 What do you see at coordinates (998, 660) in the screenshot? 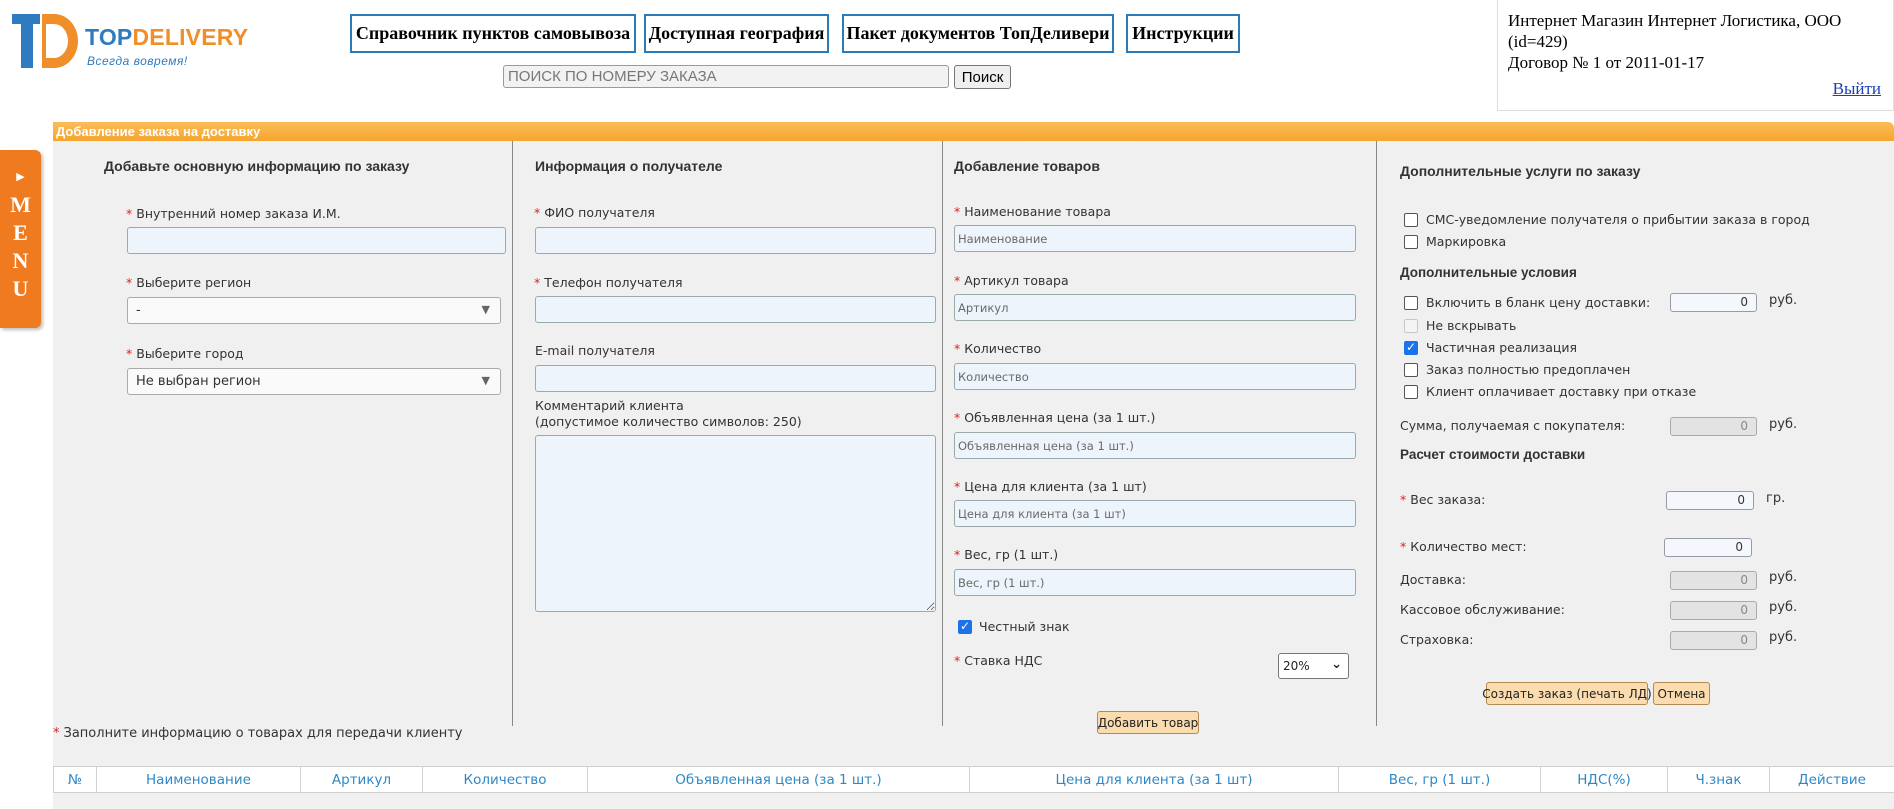
I see `vat-label: * Ставка НДС` at bounding box center [998, 660].